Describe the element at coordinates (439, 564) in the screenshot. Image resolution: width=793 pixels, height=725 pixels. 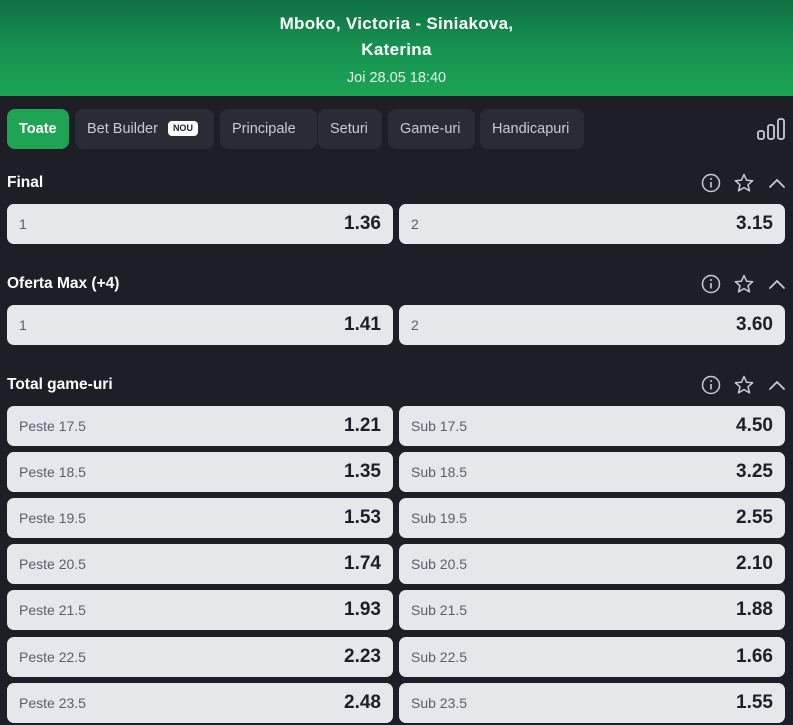
I see `odd-label: Sub 20.5` at that location.